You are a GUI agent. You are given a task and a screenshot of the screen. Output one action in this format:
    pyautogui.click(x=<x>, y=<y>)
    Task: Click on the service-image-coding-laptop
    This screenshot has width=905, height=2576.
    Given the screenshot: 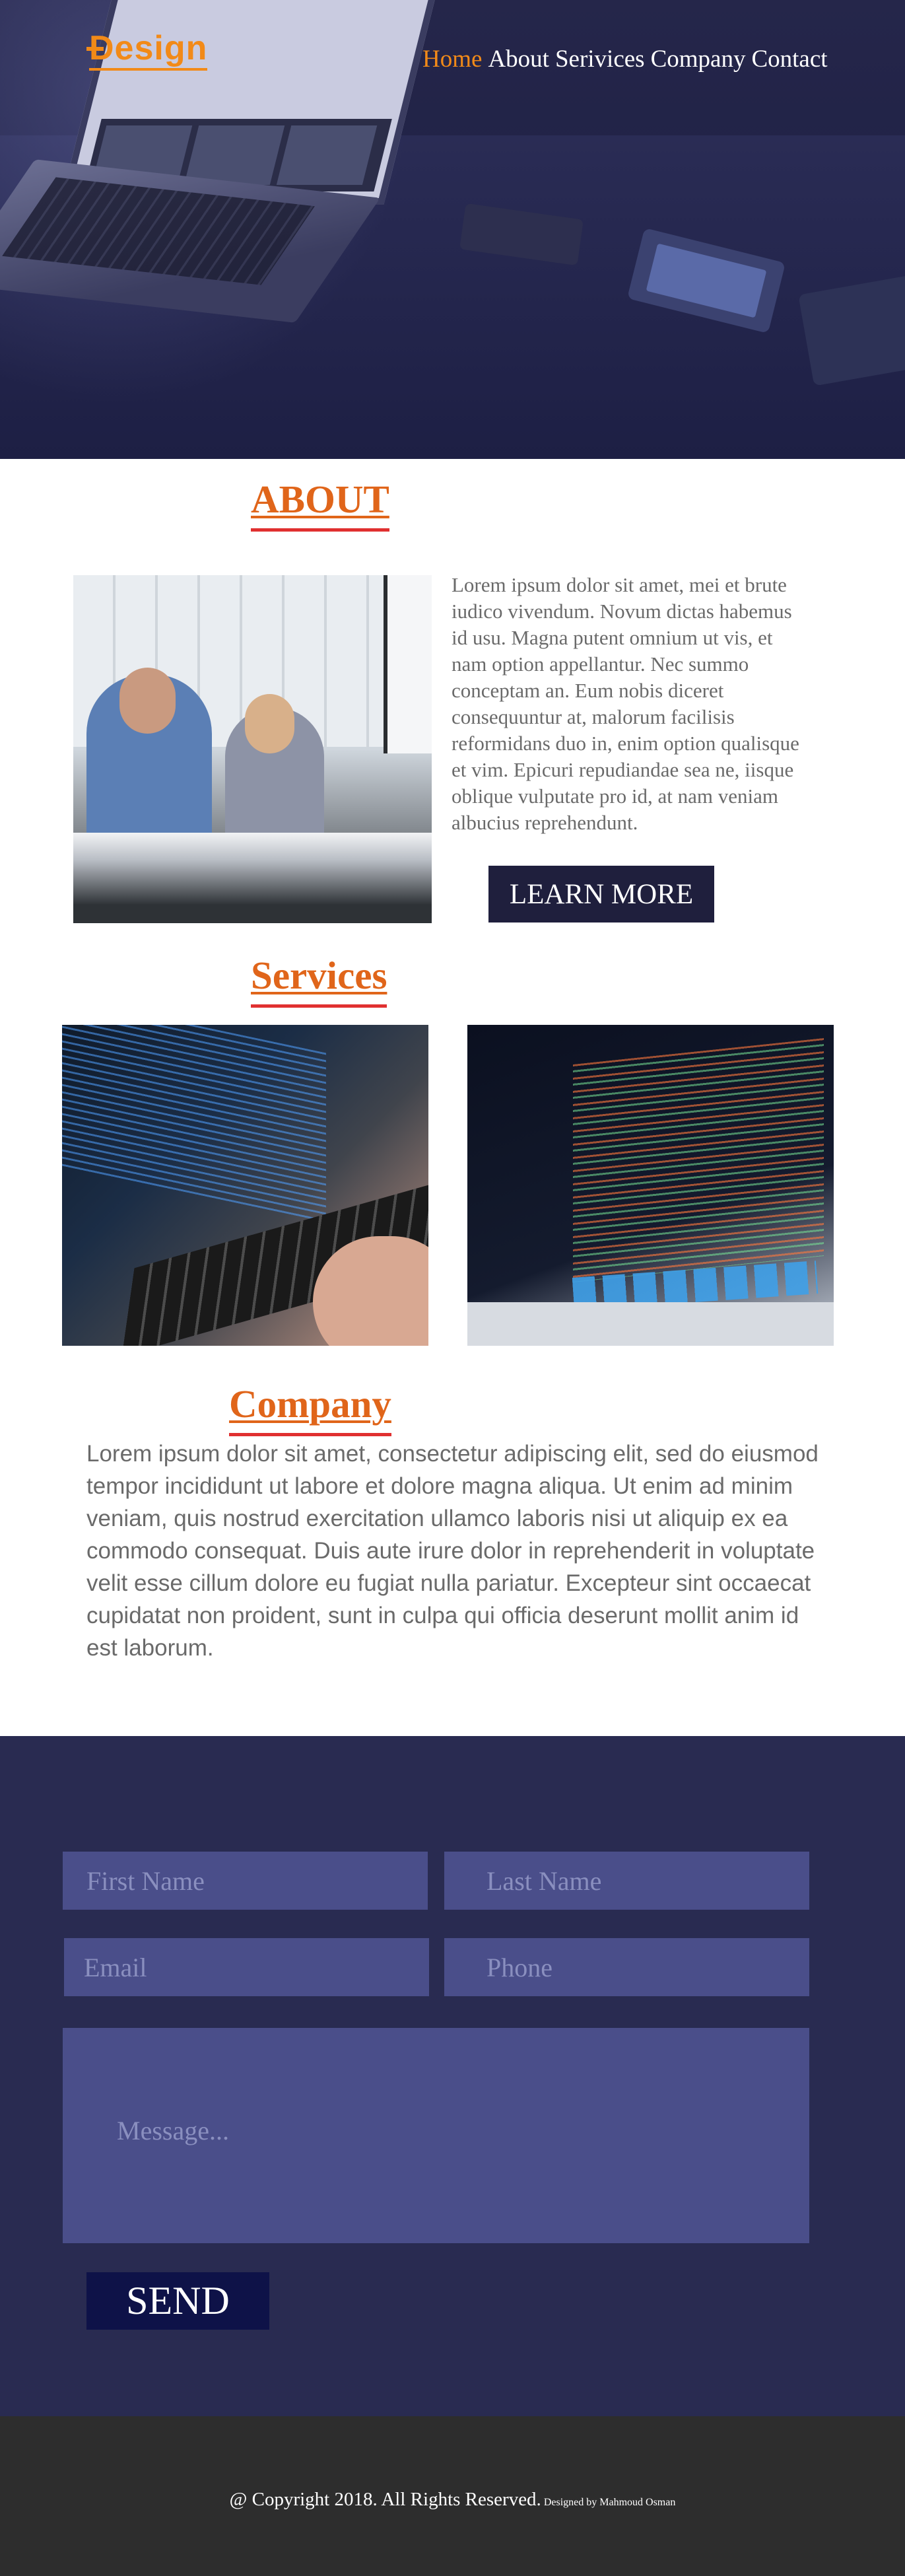 What is the action you would take?
    pyautogui.click(x=245, y=1186)
    